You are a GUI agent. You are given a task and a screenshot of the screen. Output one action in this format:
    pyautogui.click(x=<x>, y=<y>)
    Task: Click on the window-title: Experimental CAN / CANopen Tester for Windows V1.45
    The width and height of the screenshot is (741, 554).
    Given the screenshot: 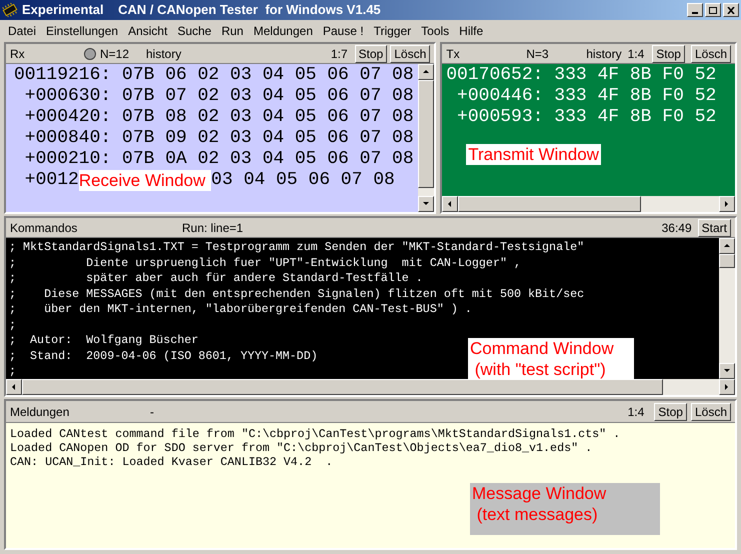 What is the action you would take?
    pyautogui.click(x=201, y=10)
    